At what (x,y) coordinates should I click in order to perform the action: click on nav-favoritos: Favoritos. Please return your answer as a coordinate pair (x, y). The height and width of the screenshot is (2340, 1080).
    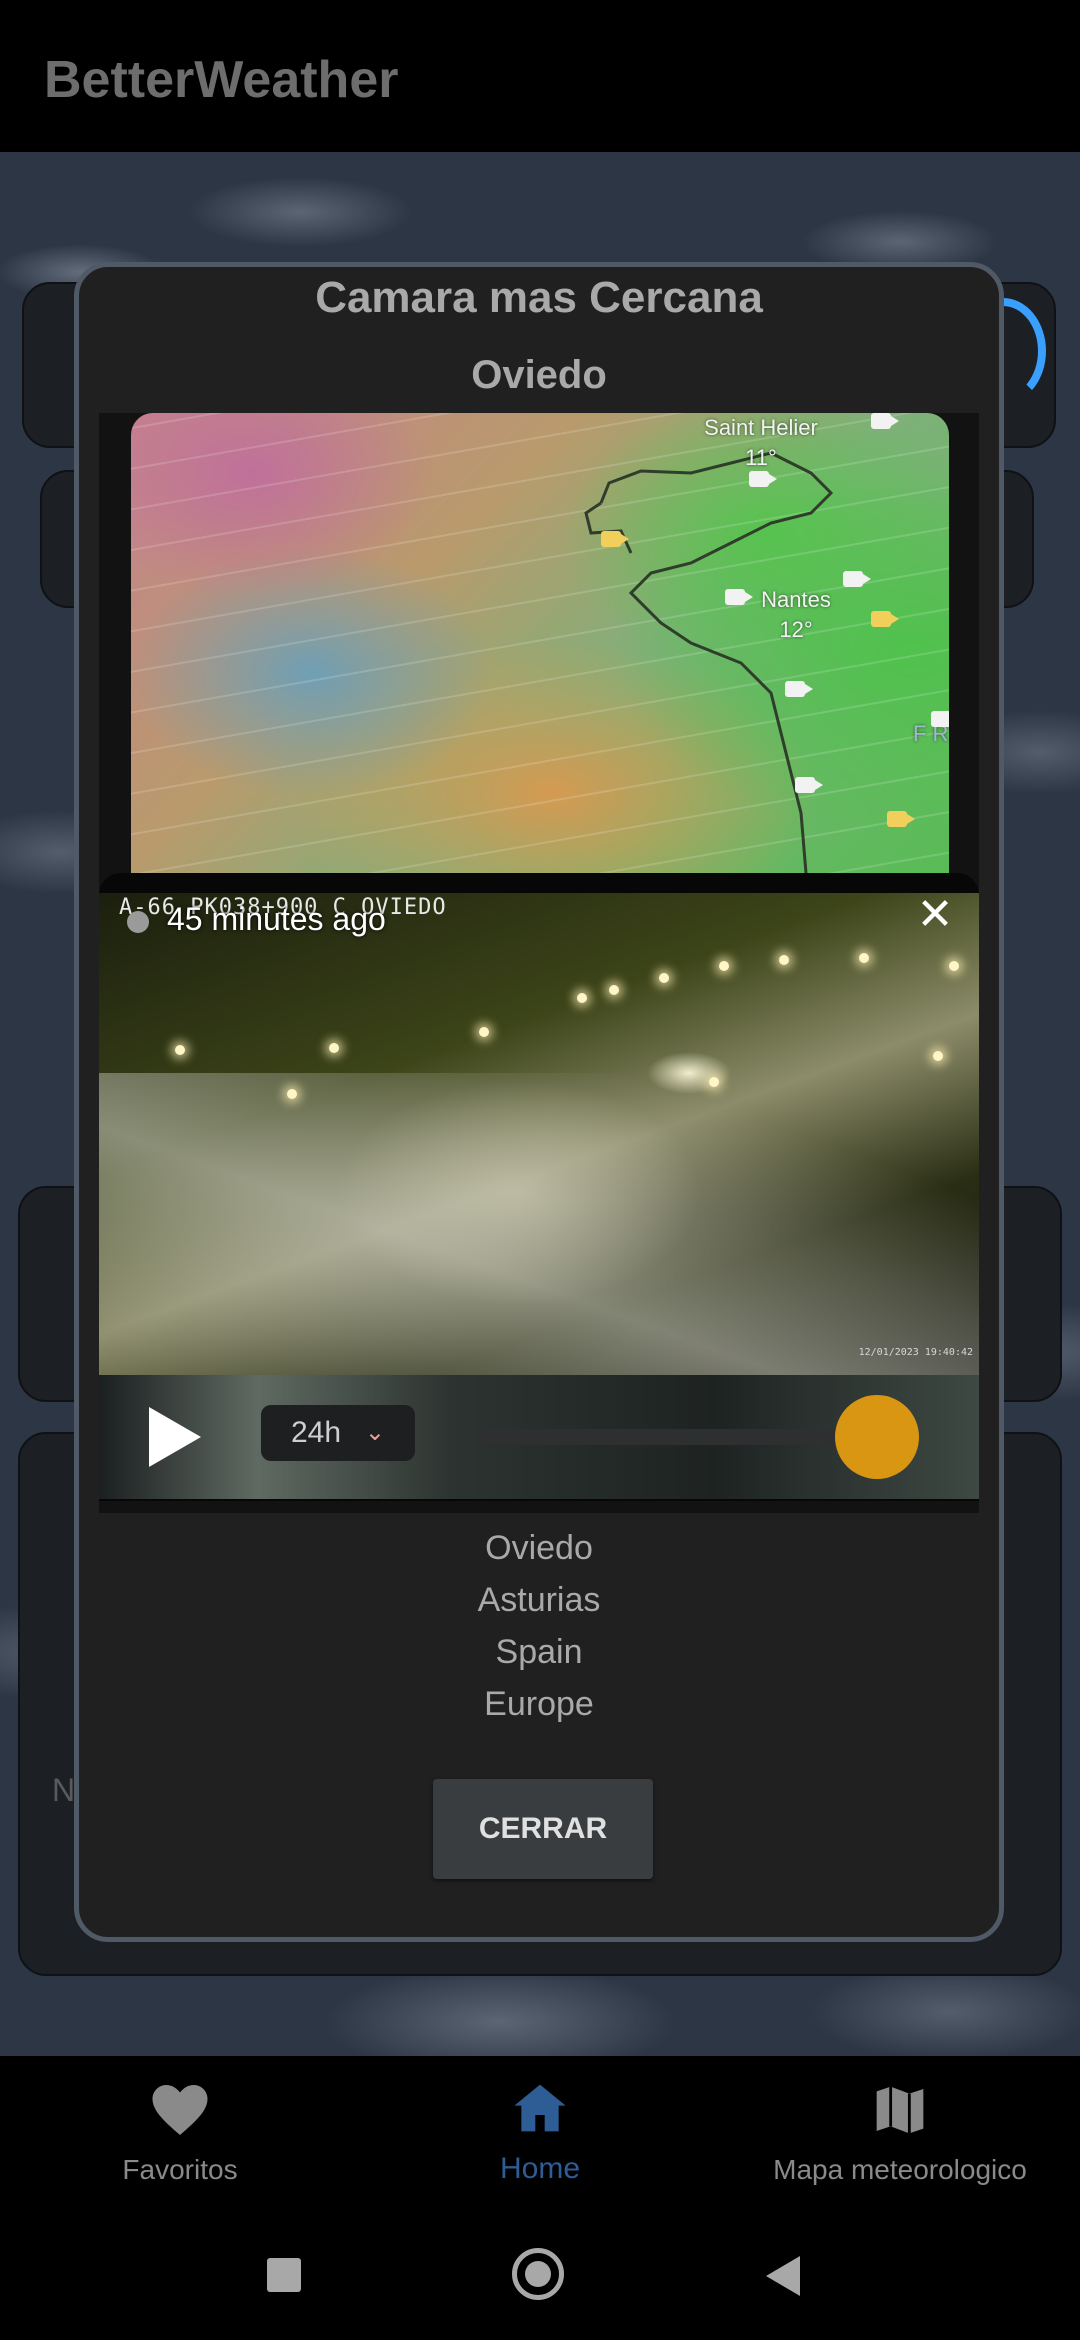
    Looking at the image, I should click on (180, 2127).